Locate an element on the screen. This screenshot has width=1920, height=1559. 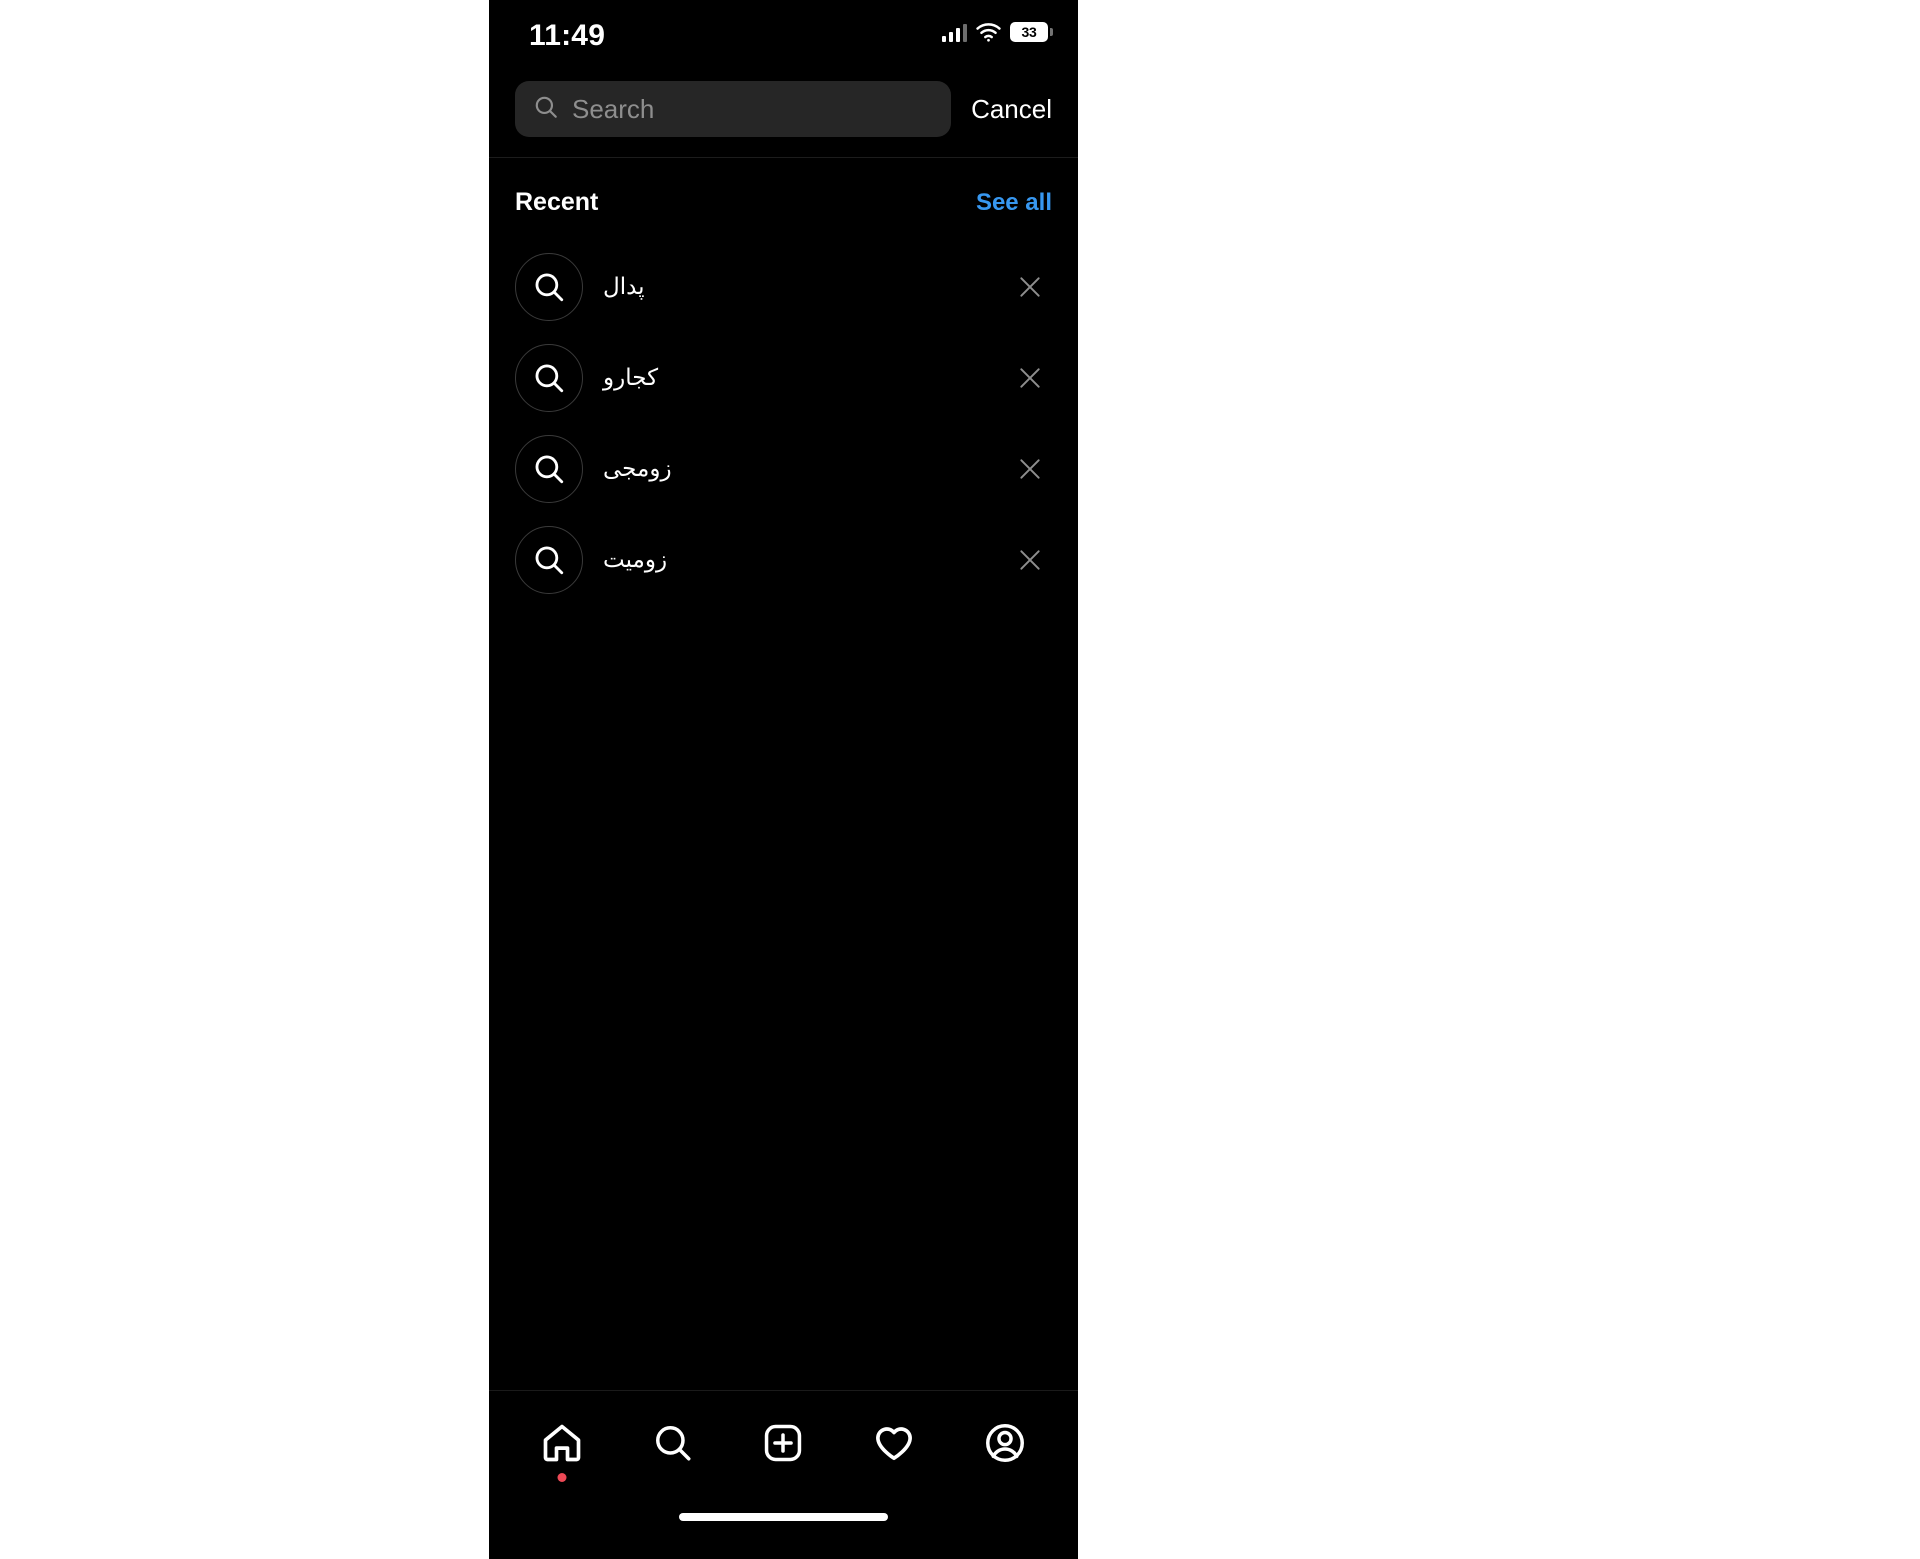
search-placeholder-text: Search is located at coordinates (613, 108).